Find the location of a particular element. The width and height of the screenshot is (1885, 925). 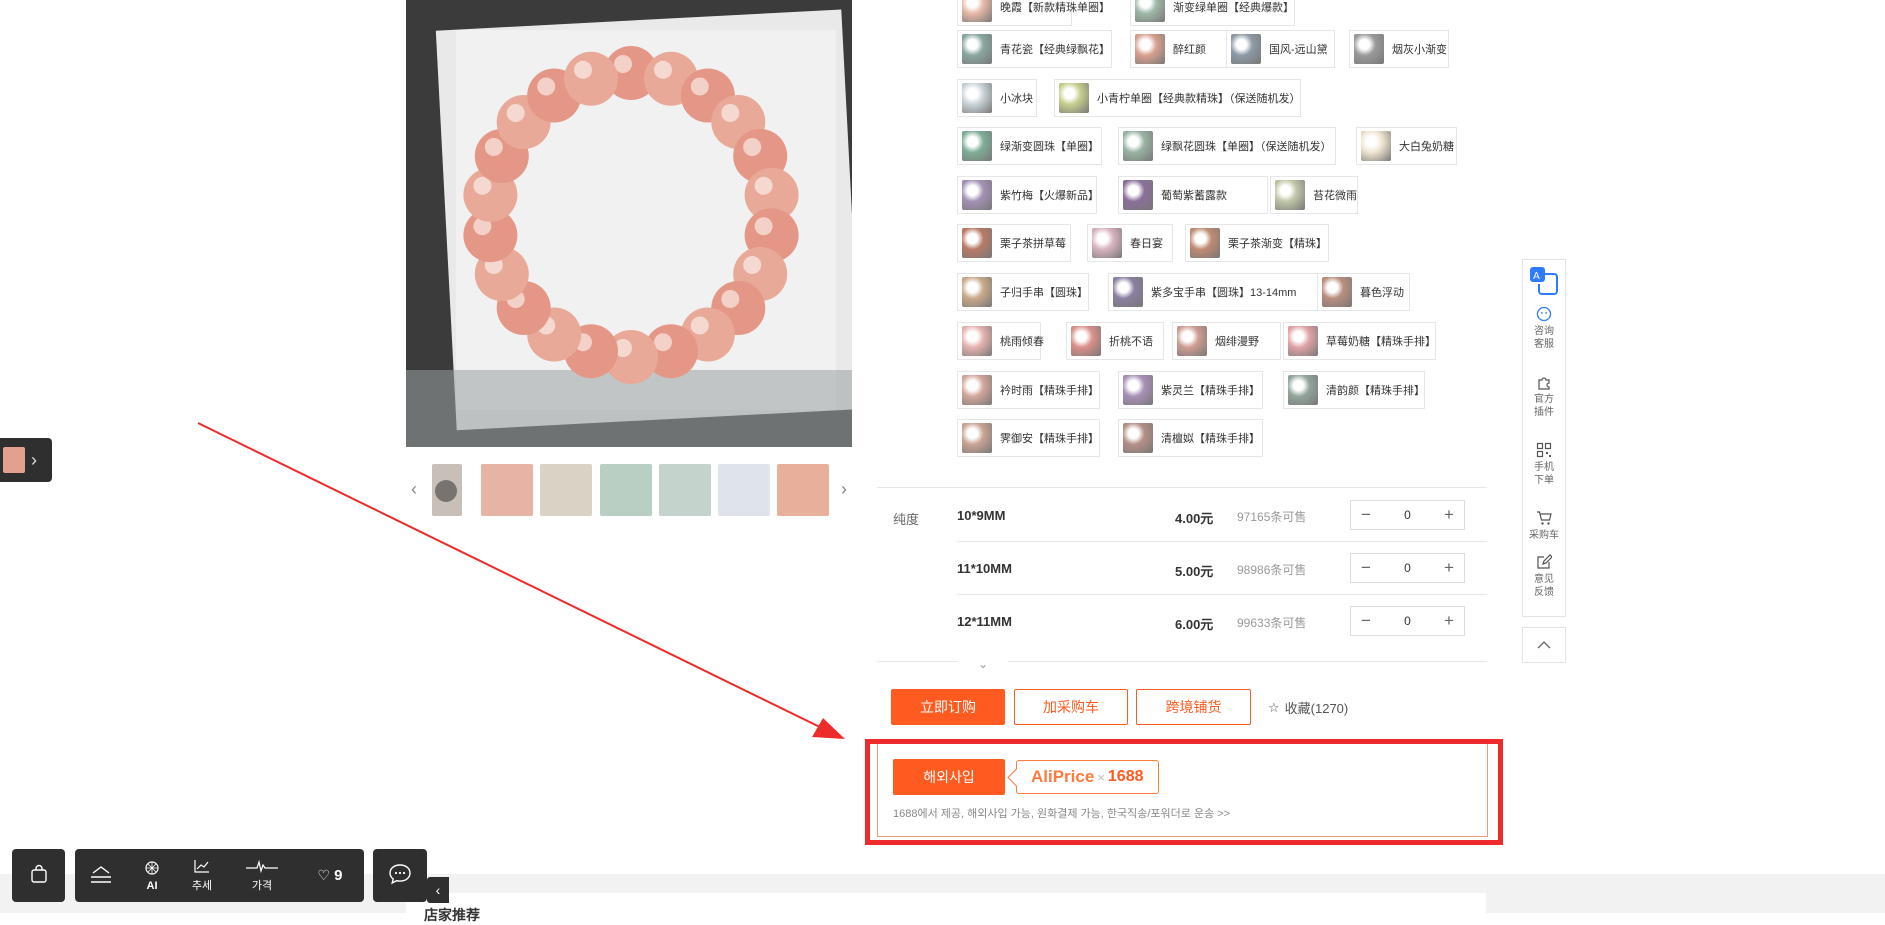

spec-label: 纯度 is located at coordinates (906, 519).